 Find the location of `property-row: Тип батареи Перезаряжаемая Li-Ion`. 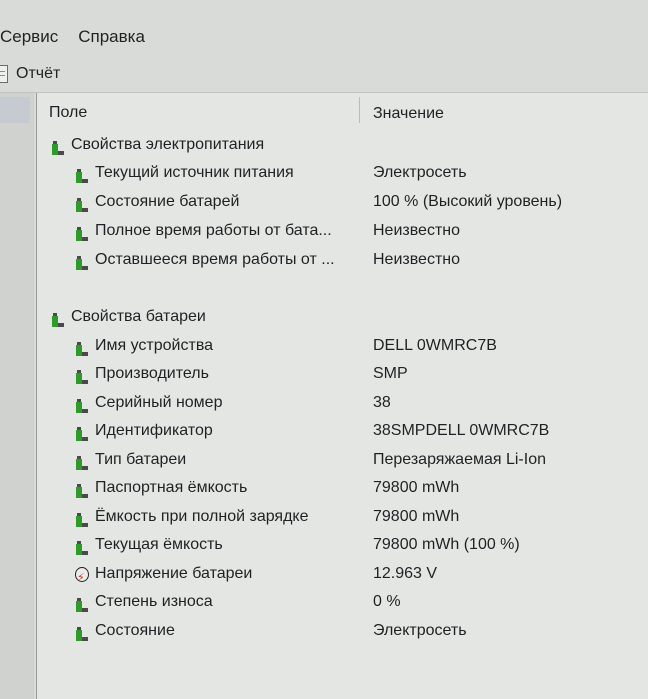

property-row: Тип батареи Перезаряжаемая Li-Ion is located at coordinates (342, 460).